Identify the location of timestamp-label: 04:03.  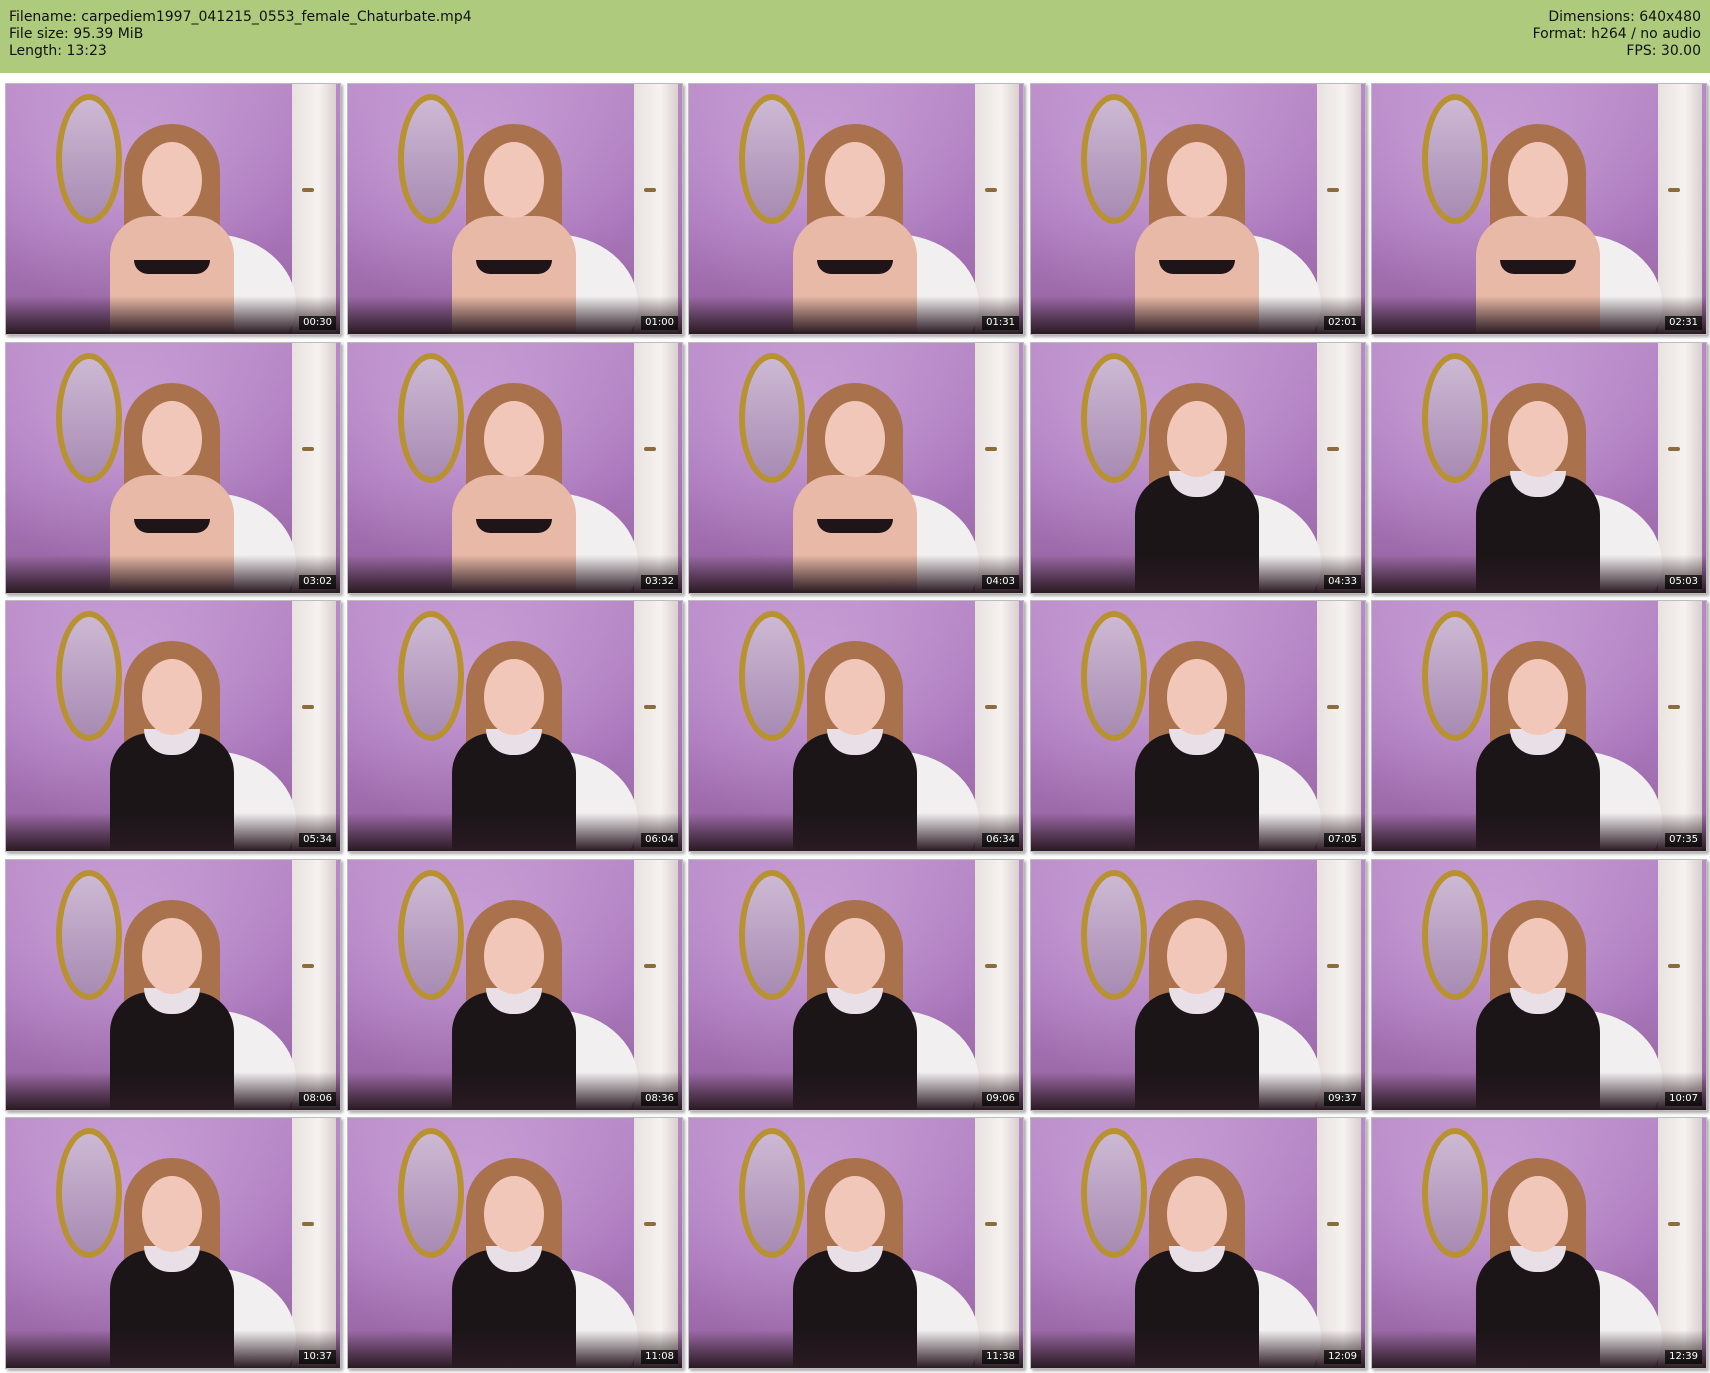
(1000, 582).